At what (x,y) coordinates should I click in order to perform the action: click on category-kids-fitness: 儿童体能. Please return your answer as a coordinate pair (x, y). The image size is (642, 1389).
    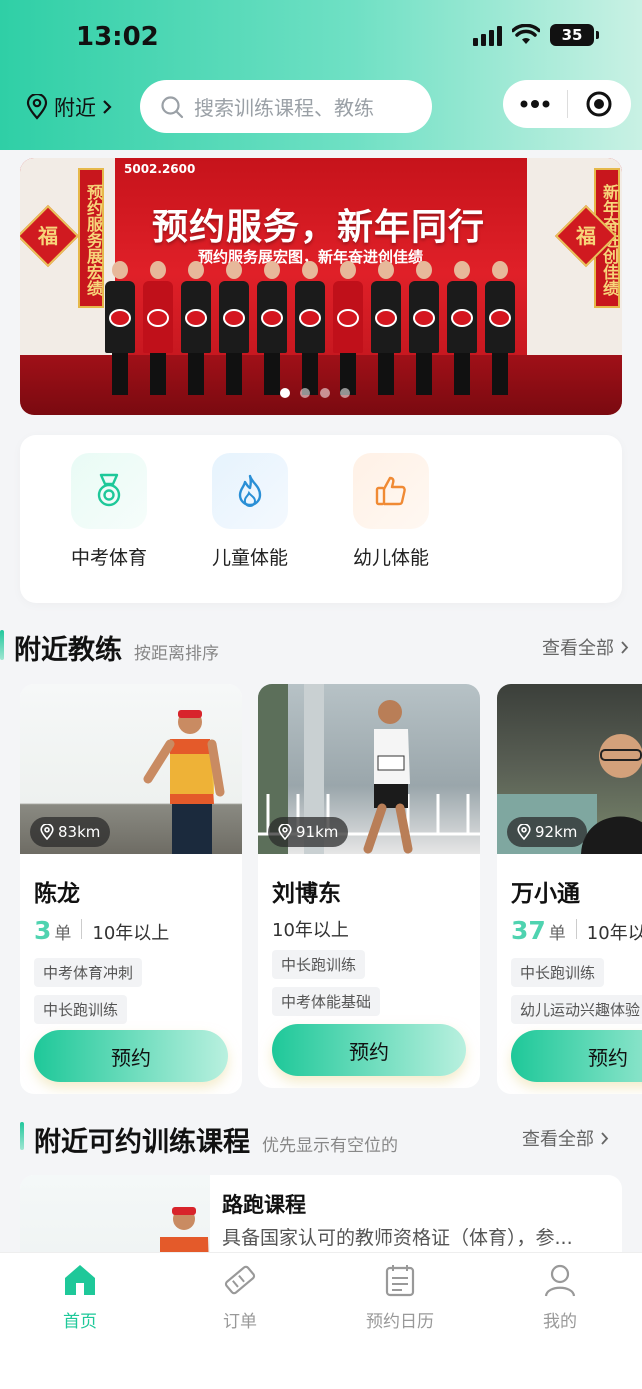
    Looking at the image, I should click on (250, 511).